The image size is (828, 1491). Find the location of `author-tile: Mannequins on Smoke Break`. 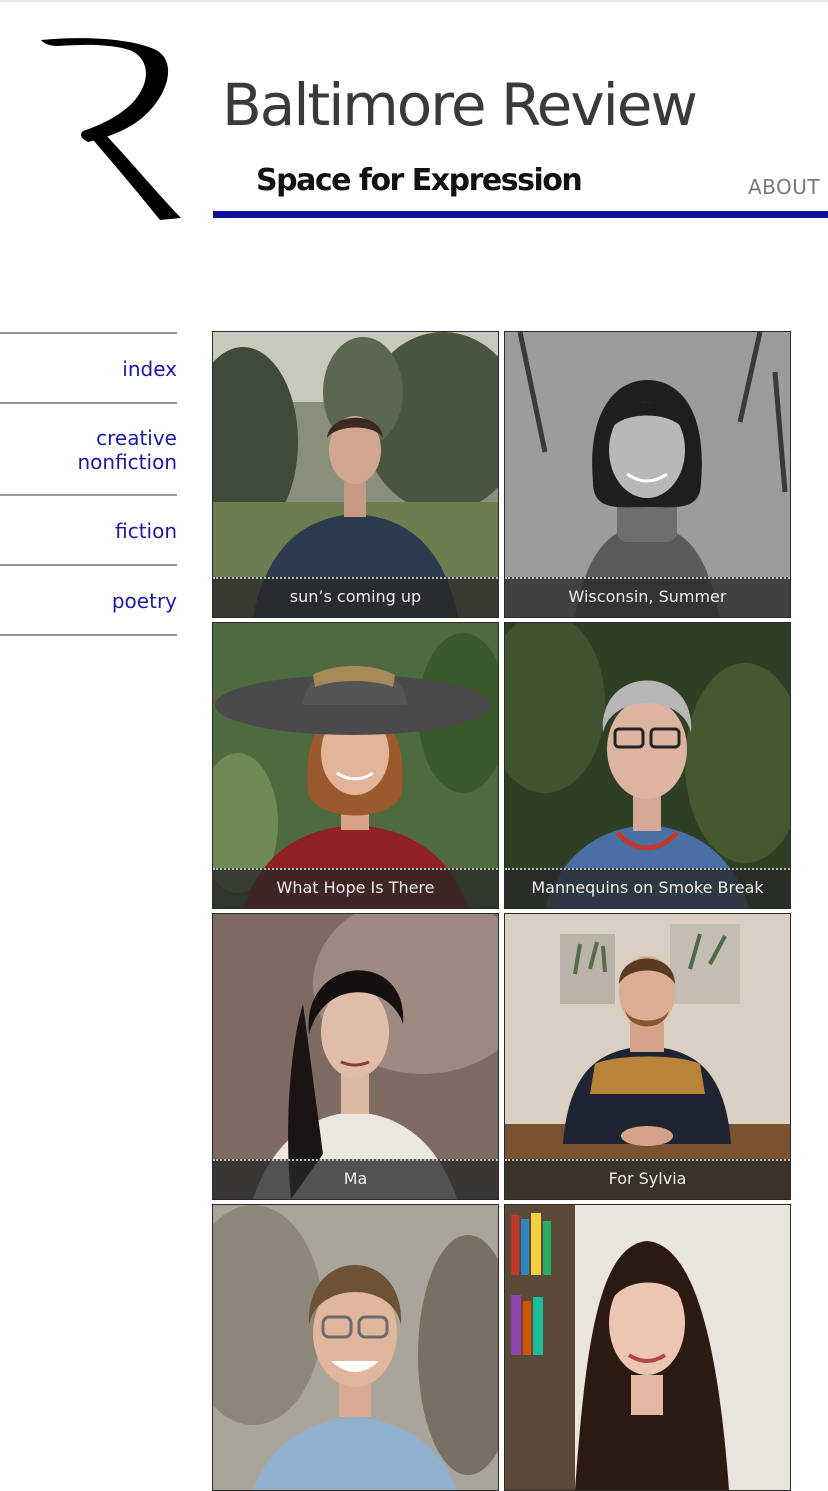

author-tile: Mannequins on Smoke Break is located at coordinates (647, 765).